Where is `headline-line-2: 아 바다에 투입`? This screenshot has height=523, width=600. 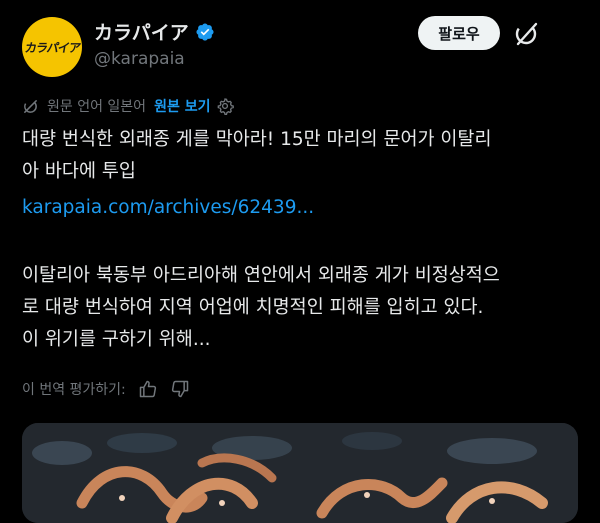
headline-line-2: 아 바다에 투입 is located at coordinates (79, 171).